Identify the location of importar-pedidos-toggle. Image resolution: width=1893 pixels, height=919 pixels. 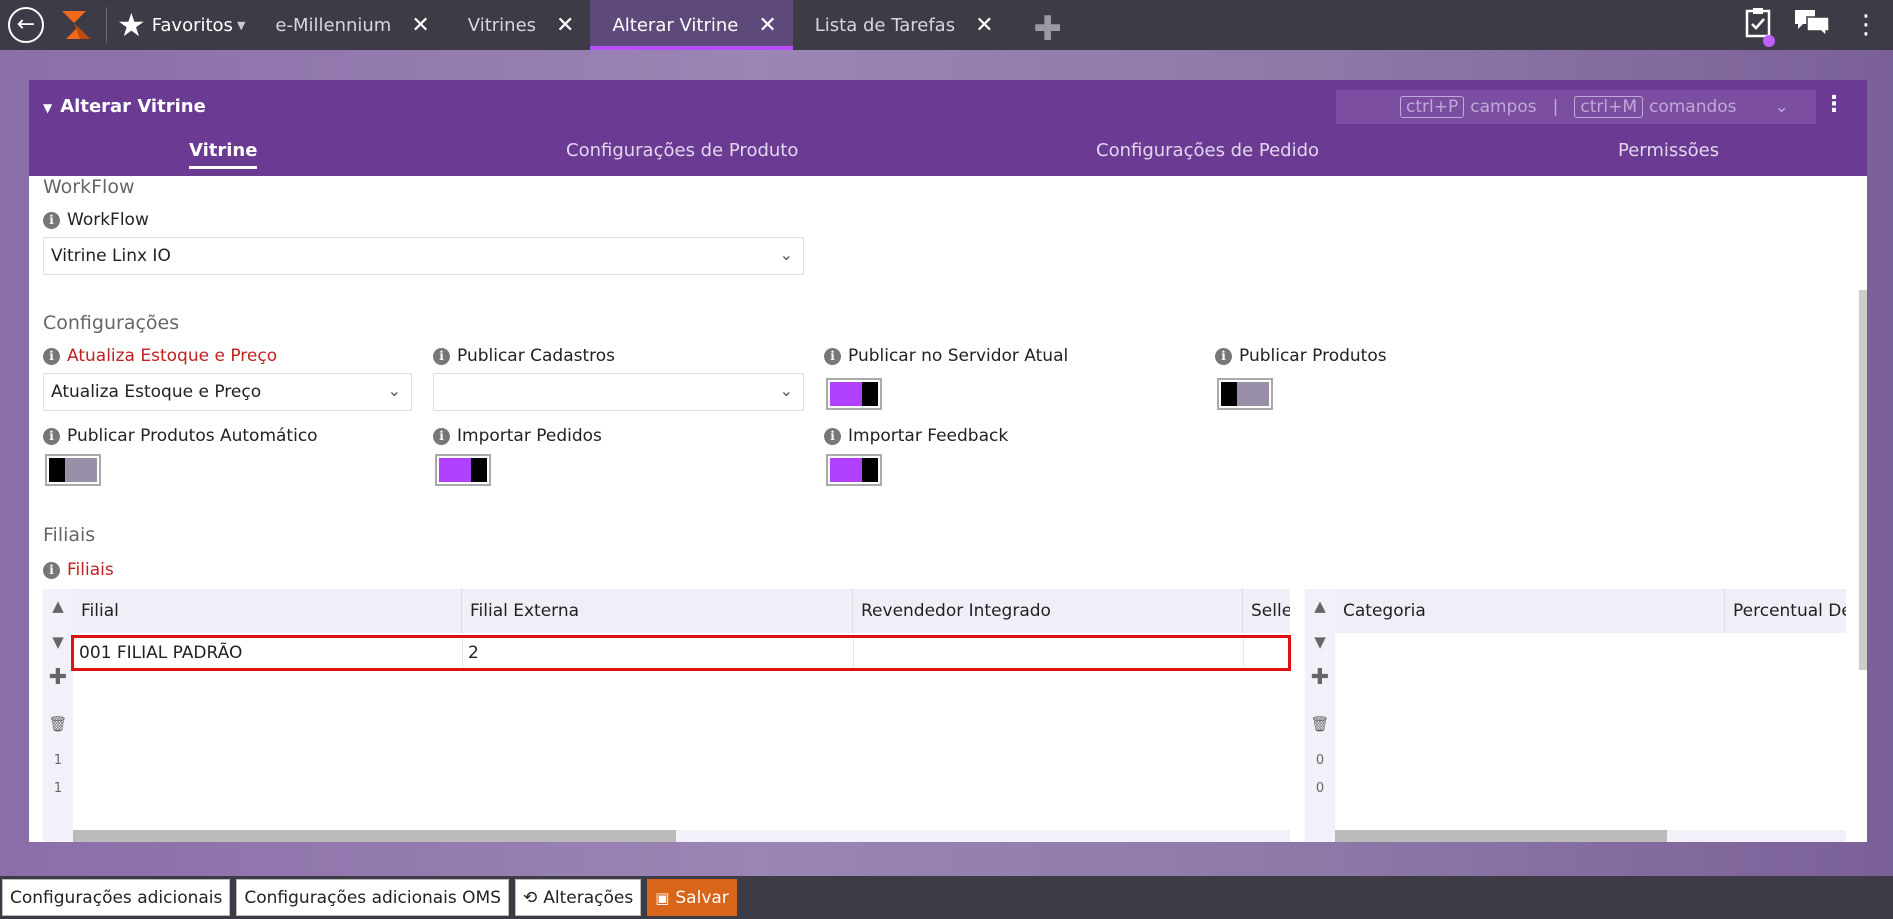
(463, 470).